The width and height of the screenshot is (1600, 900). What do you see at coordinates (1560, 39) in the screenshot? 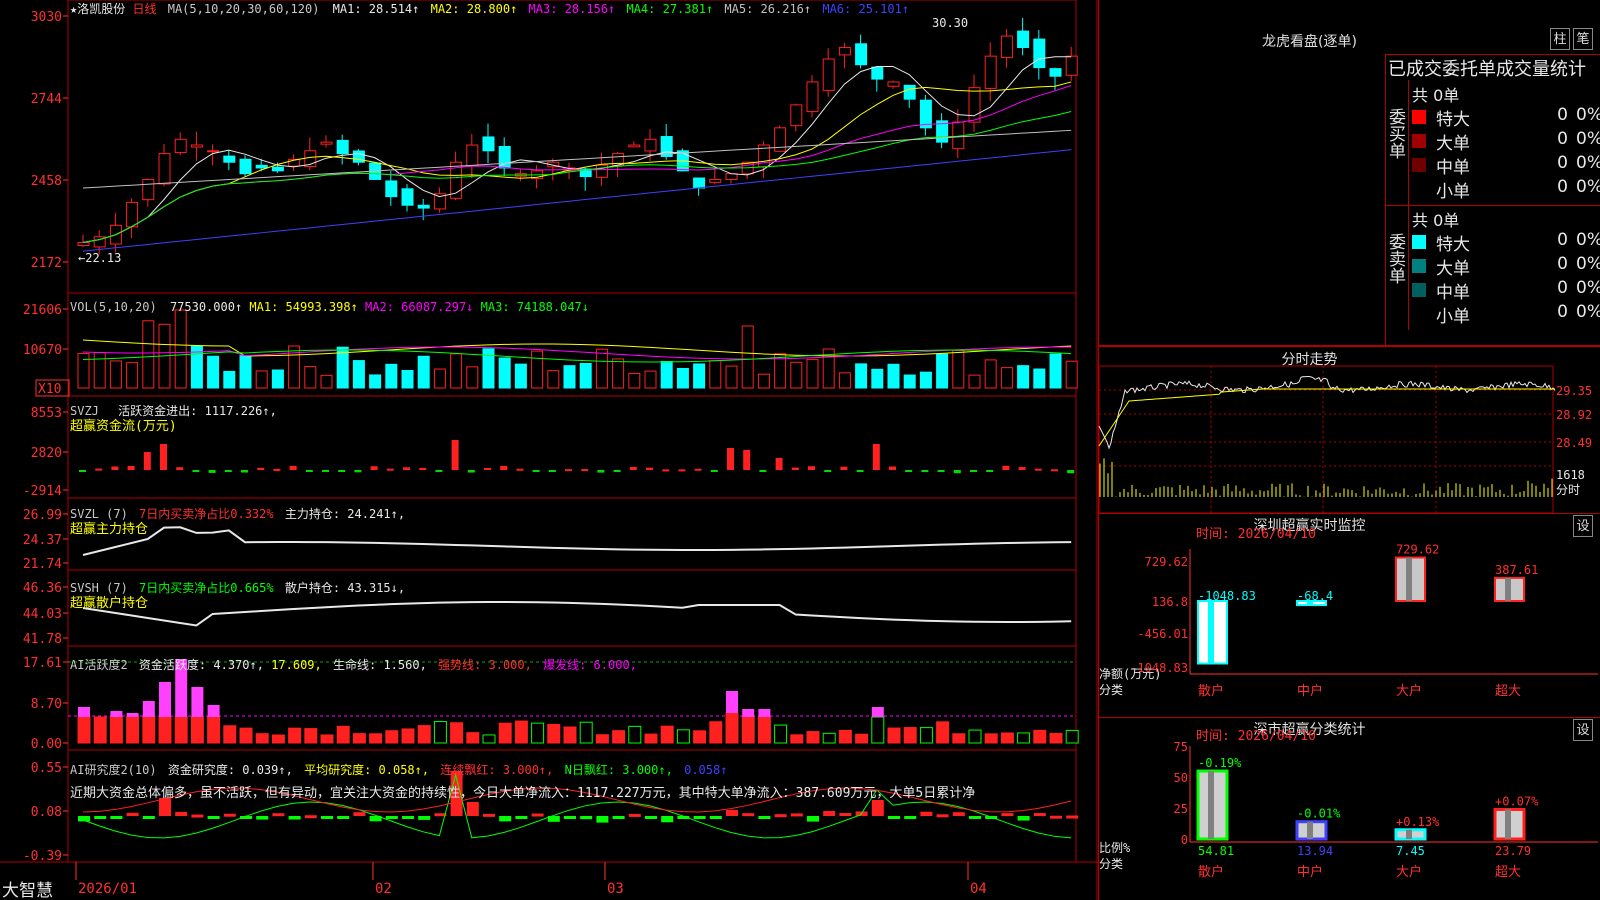
I see `column-view-button: 柱` at bounding box center [1560, 39].